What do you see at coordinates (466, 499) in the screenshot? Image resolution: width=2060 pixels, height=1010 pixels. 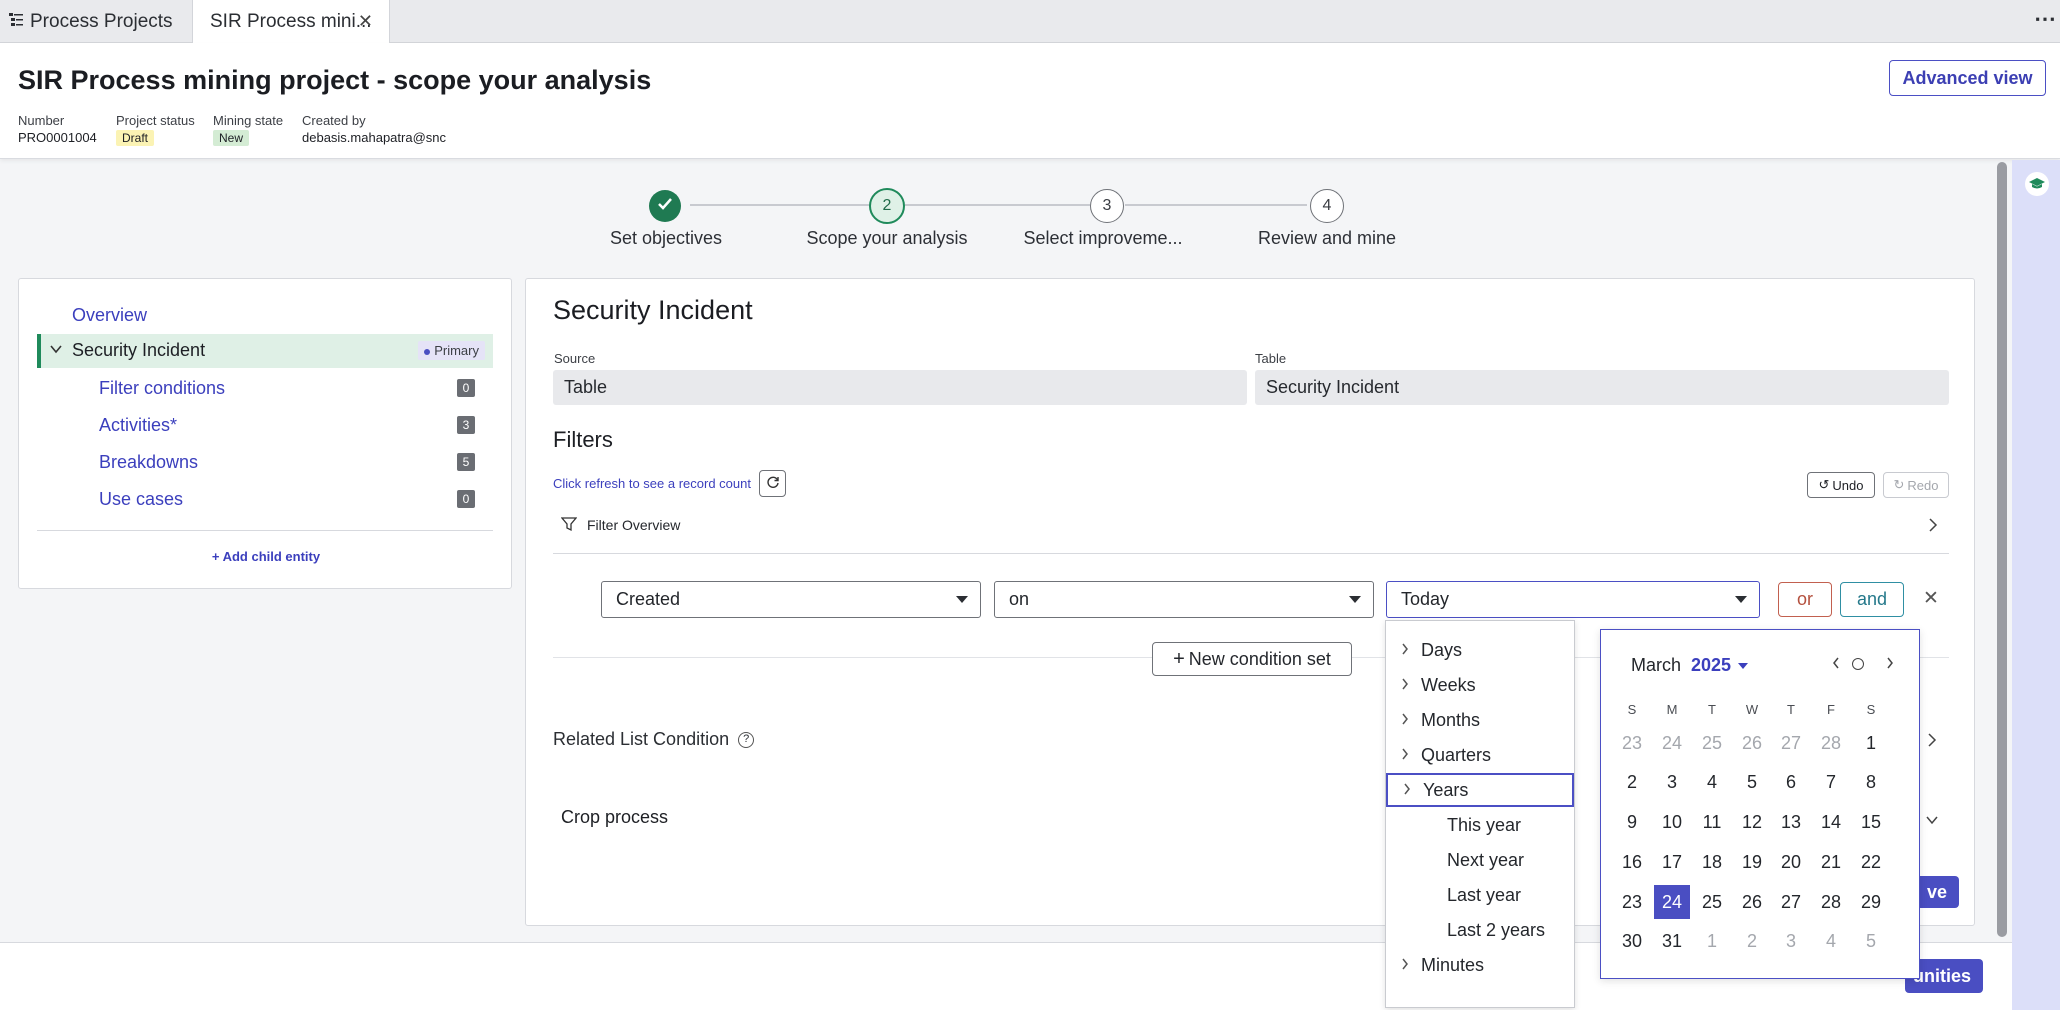 I see `count-badge: 0` at bounding box center [466, 499].